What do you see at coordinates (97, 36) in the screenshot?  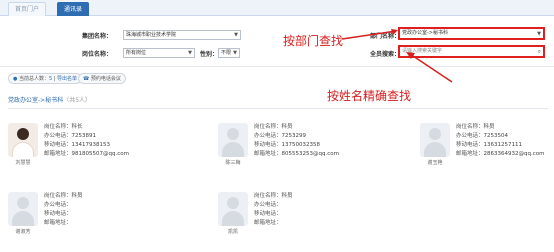 I see `group-label: 集团名称：` at bounding box center [97, 36].